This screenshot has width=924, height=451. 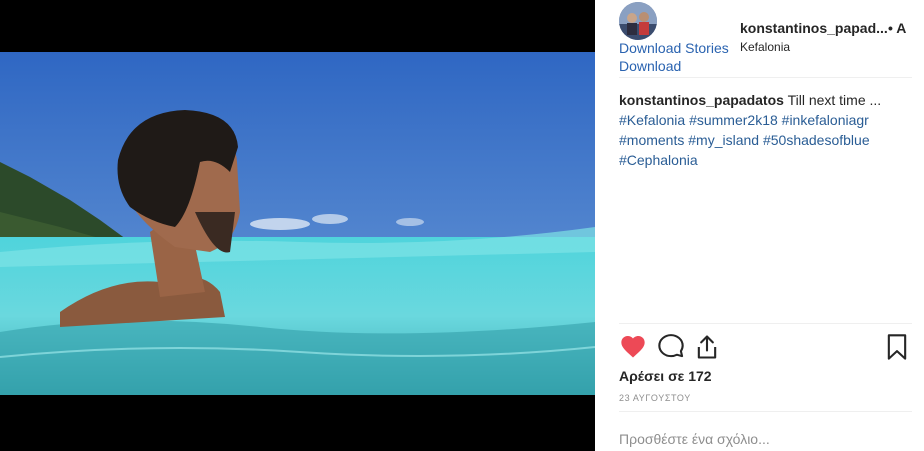 I want to click on post-actions, so click(x=765, y=347).